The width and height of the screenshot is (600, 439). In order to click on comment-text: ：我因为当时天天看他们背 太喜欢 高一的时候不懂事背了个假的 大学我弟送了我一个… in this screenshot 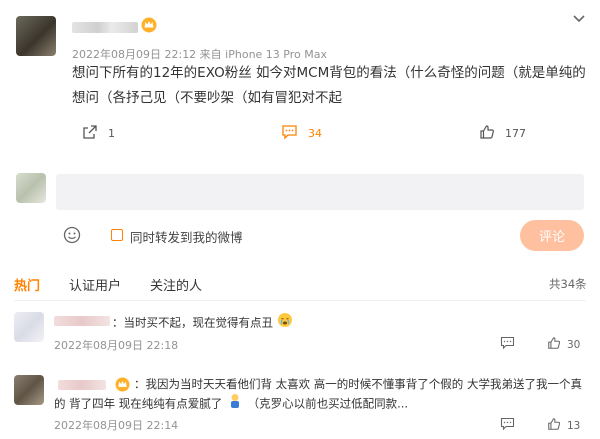, I will do `click(364, 384)`.